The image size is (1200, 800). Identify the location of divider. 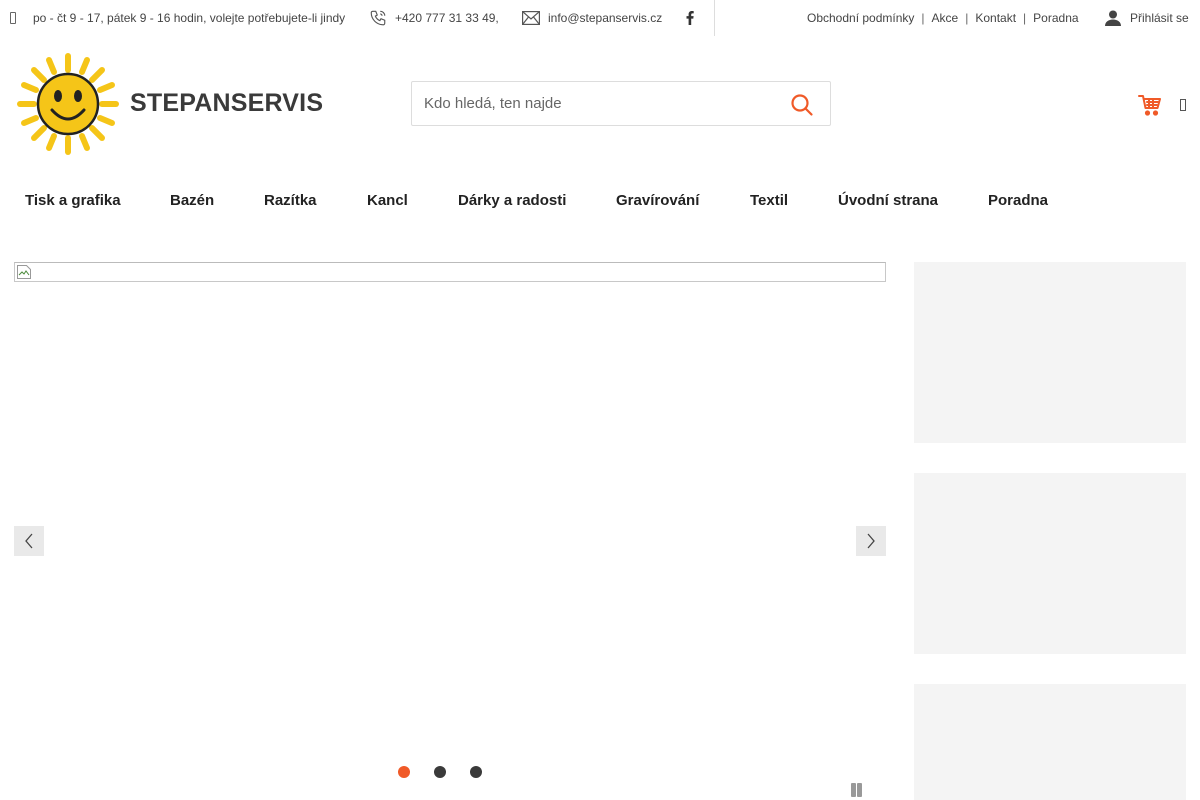
(714, 18).